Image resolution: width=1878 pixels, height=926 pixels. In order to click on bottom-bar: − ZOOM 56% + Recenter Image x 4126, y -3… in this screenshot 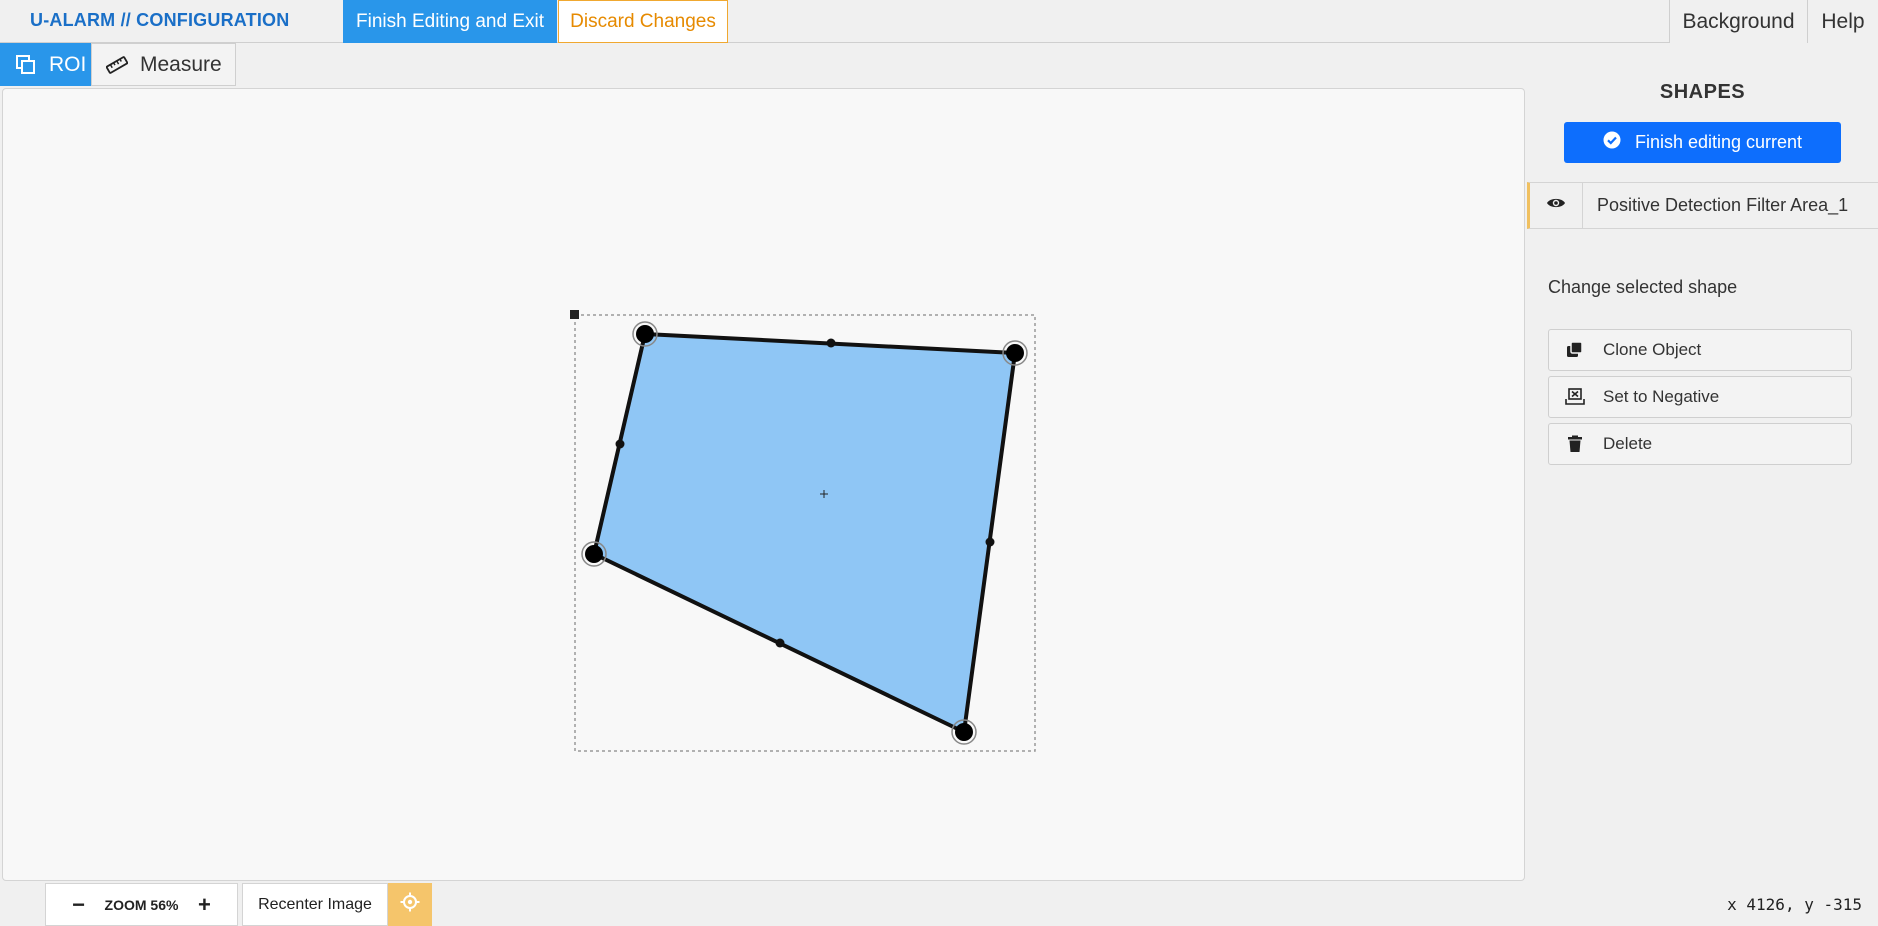, I will do `click(939, 903)`.